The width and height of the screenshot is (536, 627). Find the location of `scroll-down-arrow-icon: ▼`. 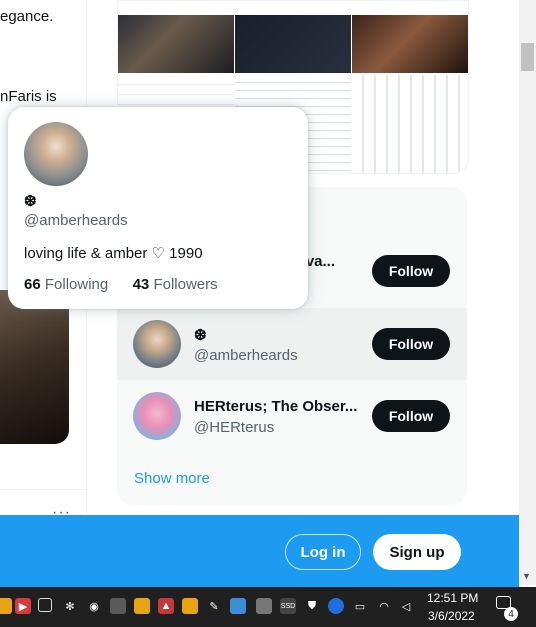

scroll-down-arrow-icon: ▼ is located at coordinates (526, 576).